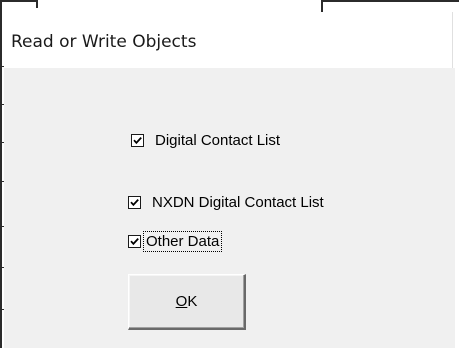  I want to click on checkbox-label: Other Data, so click(182, 241).